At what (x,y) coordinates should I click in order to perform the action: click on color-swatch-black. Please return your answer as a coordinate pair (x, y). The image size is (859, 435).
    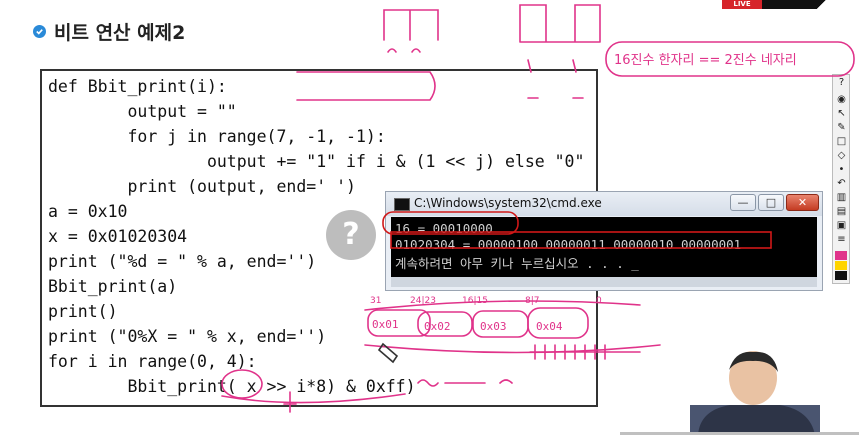
    Looking at the image, I should click on (841, 275).